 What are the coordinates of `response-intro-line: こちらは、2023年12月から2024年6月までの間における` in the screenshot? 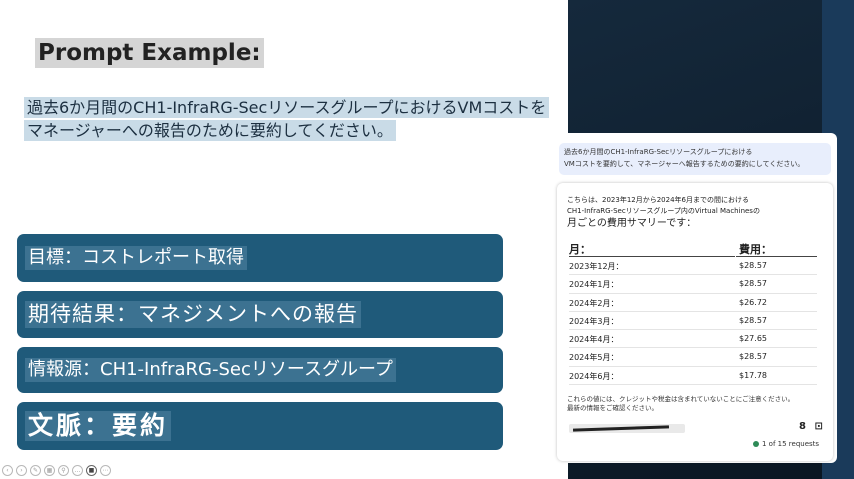 It's located at (658, 200).